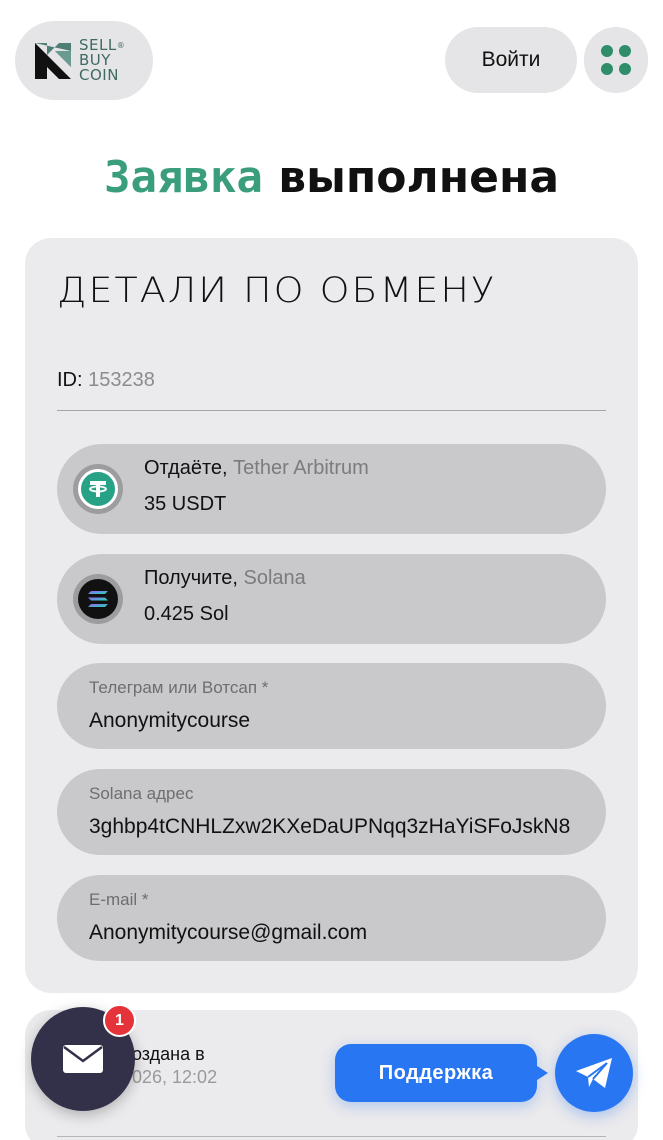 The image size is (663, 1140). Describe the element at coordinates (119, 1020) in the screenshot. I see `notification-badge: 1` at that location.